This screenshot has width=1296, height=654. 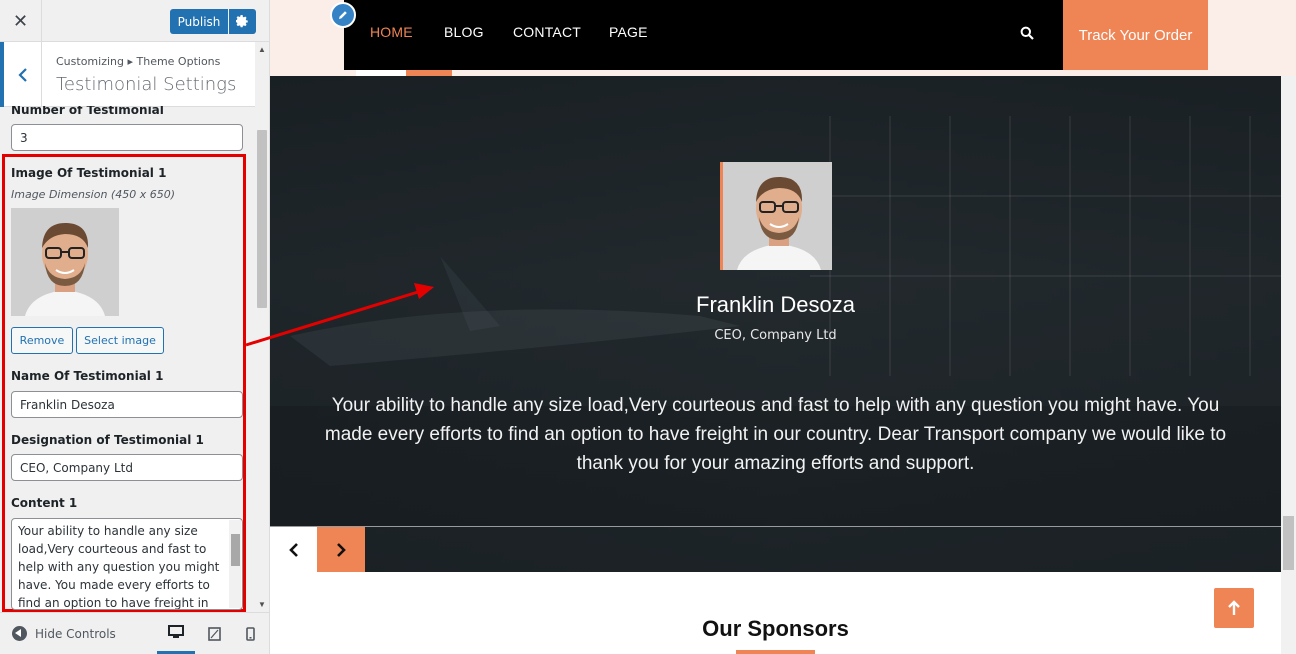 I want to click on scroll-up-arrow: ▲, so click(x=262, y=50).